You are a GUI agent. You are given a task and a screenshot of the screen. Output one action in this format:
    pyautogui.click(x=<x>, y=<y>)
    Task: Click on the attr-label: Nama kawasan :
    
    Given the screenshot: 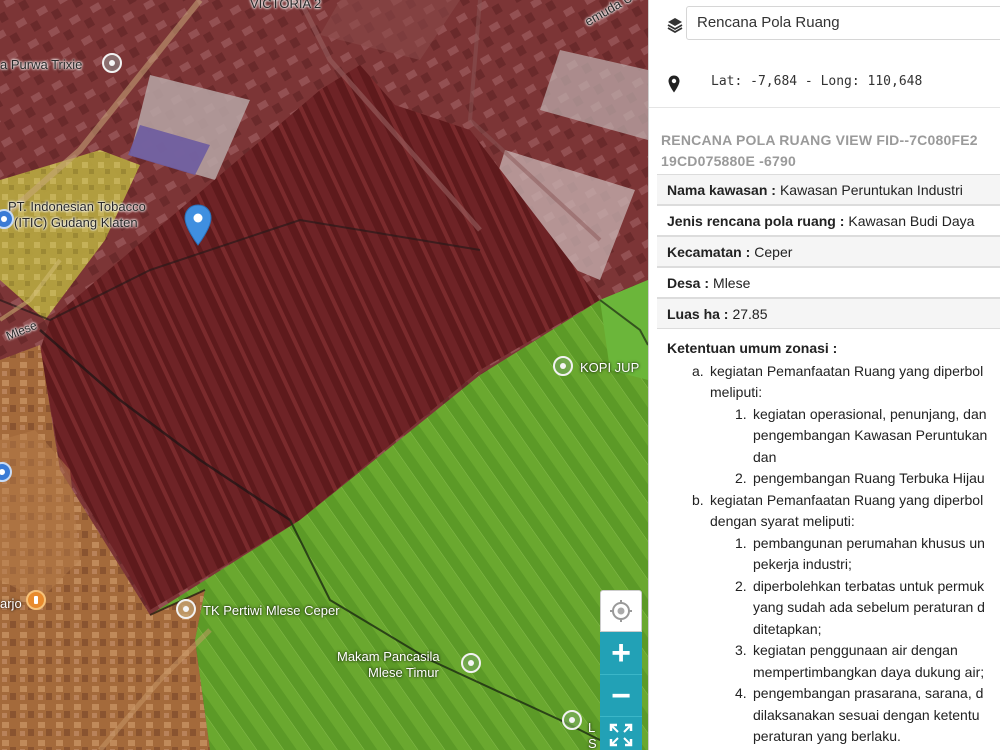 What is the action you would take?
    pyautogui.click(x=721, y=189)
    